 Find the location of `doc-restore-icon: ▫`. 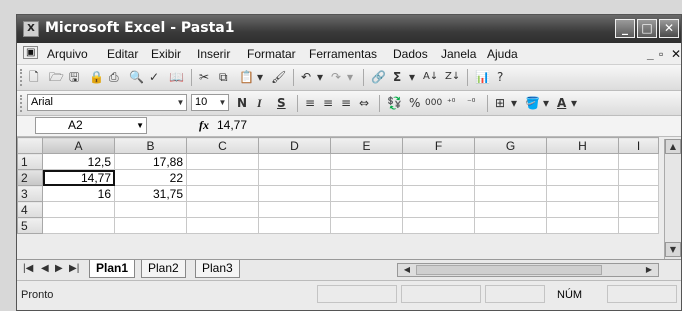

doc-restore-icon: ▫ is located at coordinates (661, 54).